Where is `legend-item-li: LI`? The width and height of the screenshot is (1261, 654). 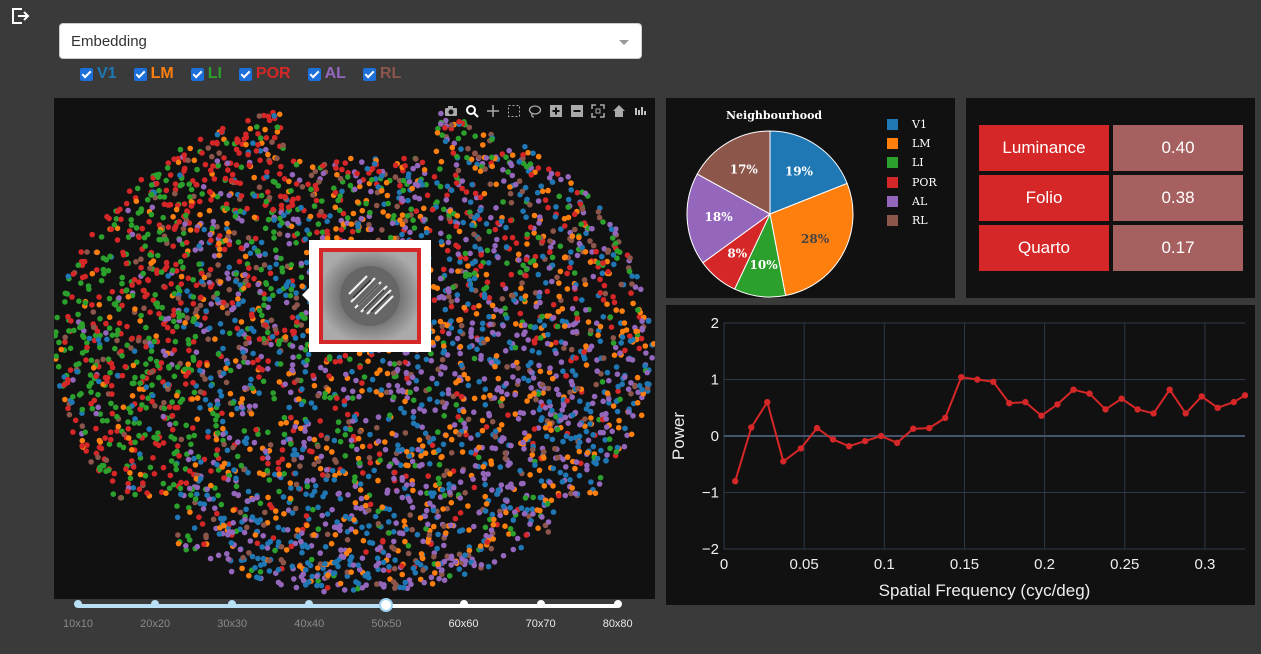
legend-item-li: LI is located at coordinates (912, 162).